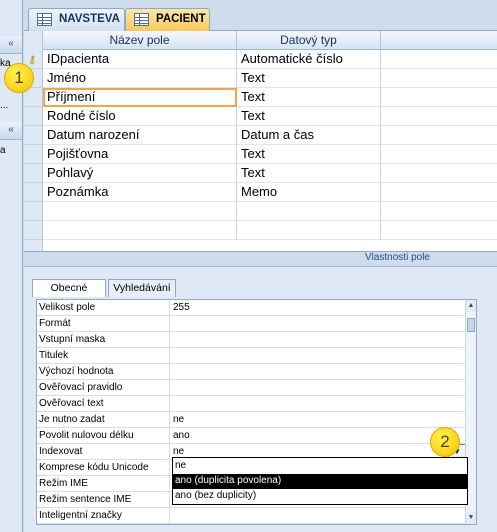 This screenshot has height=532, width=497. What do you see at coordinates (320, 496) in the screenshot?
I see `dropdown-option-no-duplicates: ano (bez duplicity)` at bounding box center [320, 496].